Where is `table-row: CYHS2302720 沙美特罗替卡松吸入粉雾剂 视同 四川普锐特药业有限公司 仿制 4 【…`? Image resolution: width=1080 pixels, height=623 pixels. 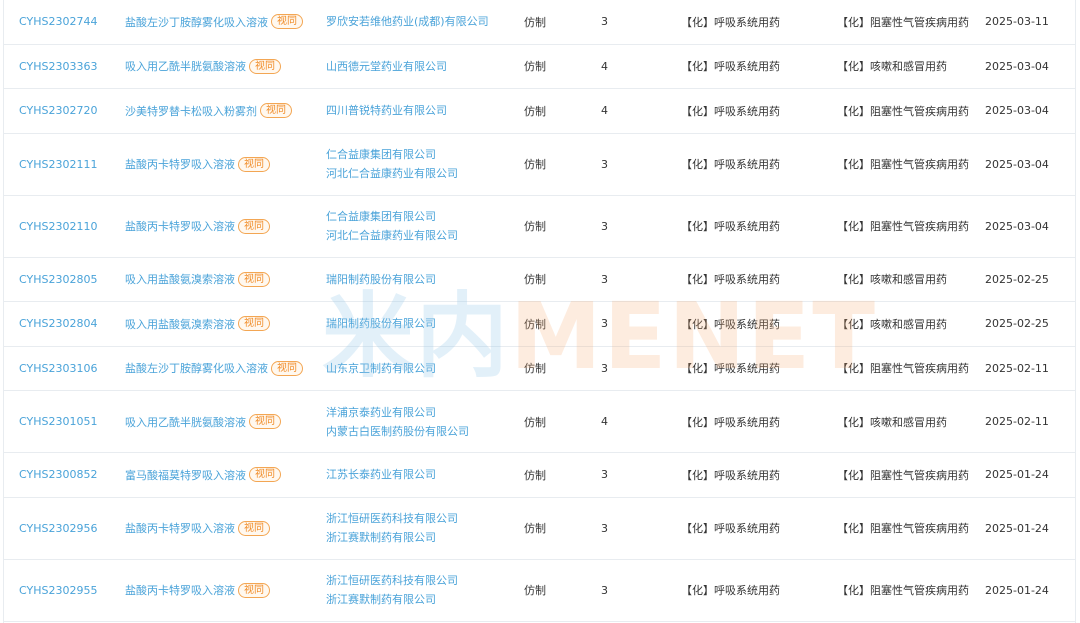
table-row: CYHS2302720 沙美特罗替卡松吸入粉雾剂 视同 四川普锐特药业有限公司 仿制 4 【… is located at coordinates (539, 111).